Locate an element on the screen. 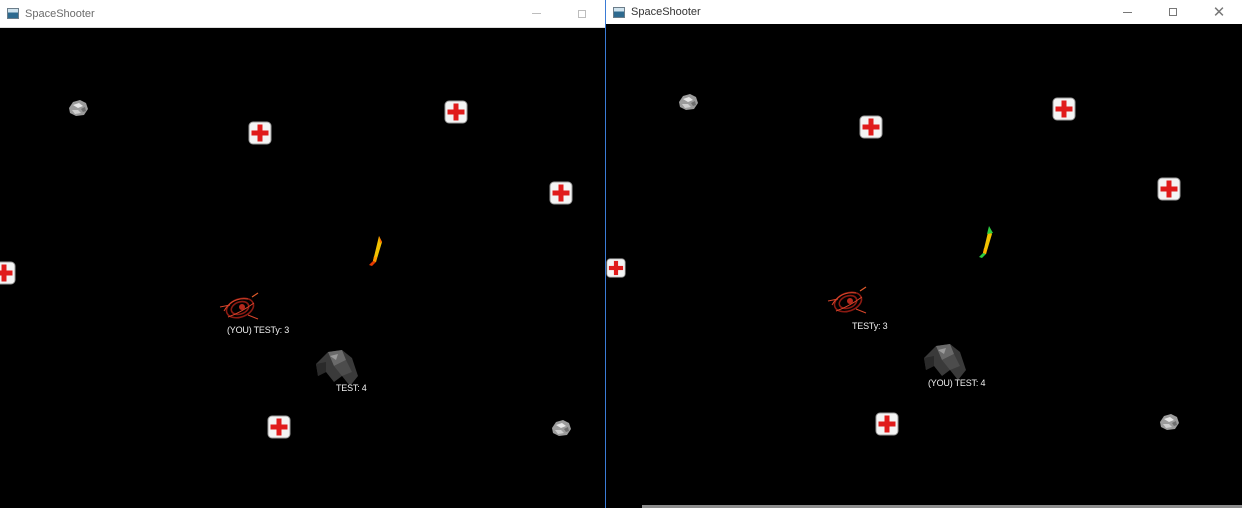  window-titlebar: SpaceShooter is located at coordinates (302, 14).